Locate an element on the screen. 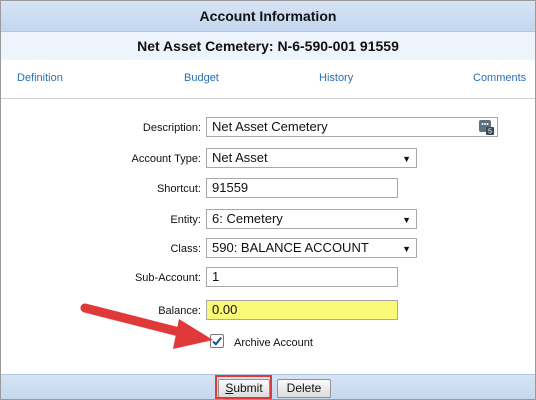  shortcut-label: Shortcut: is located at coordinates (178, 189).